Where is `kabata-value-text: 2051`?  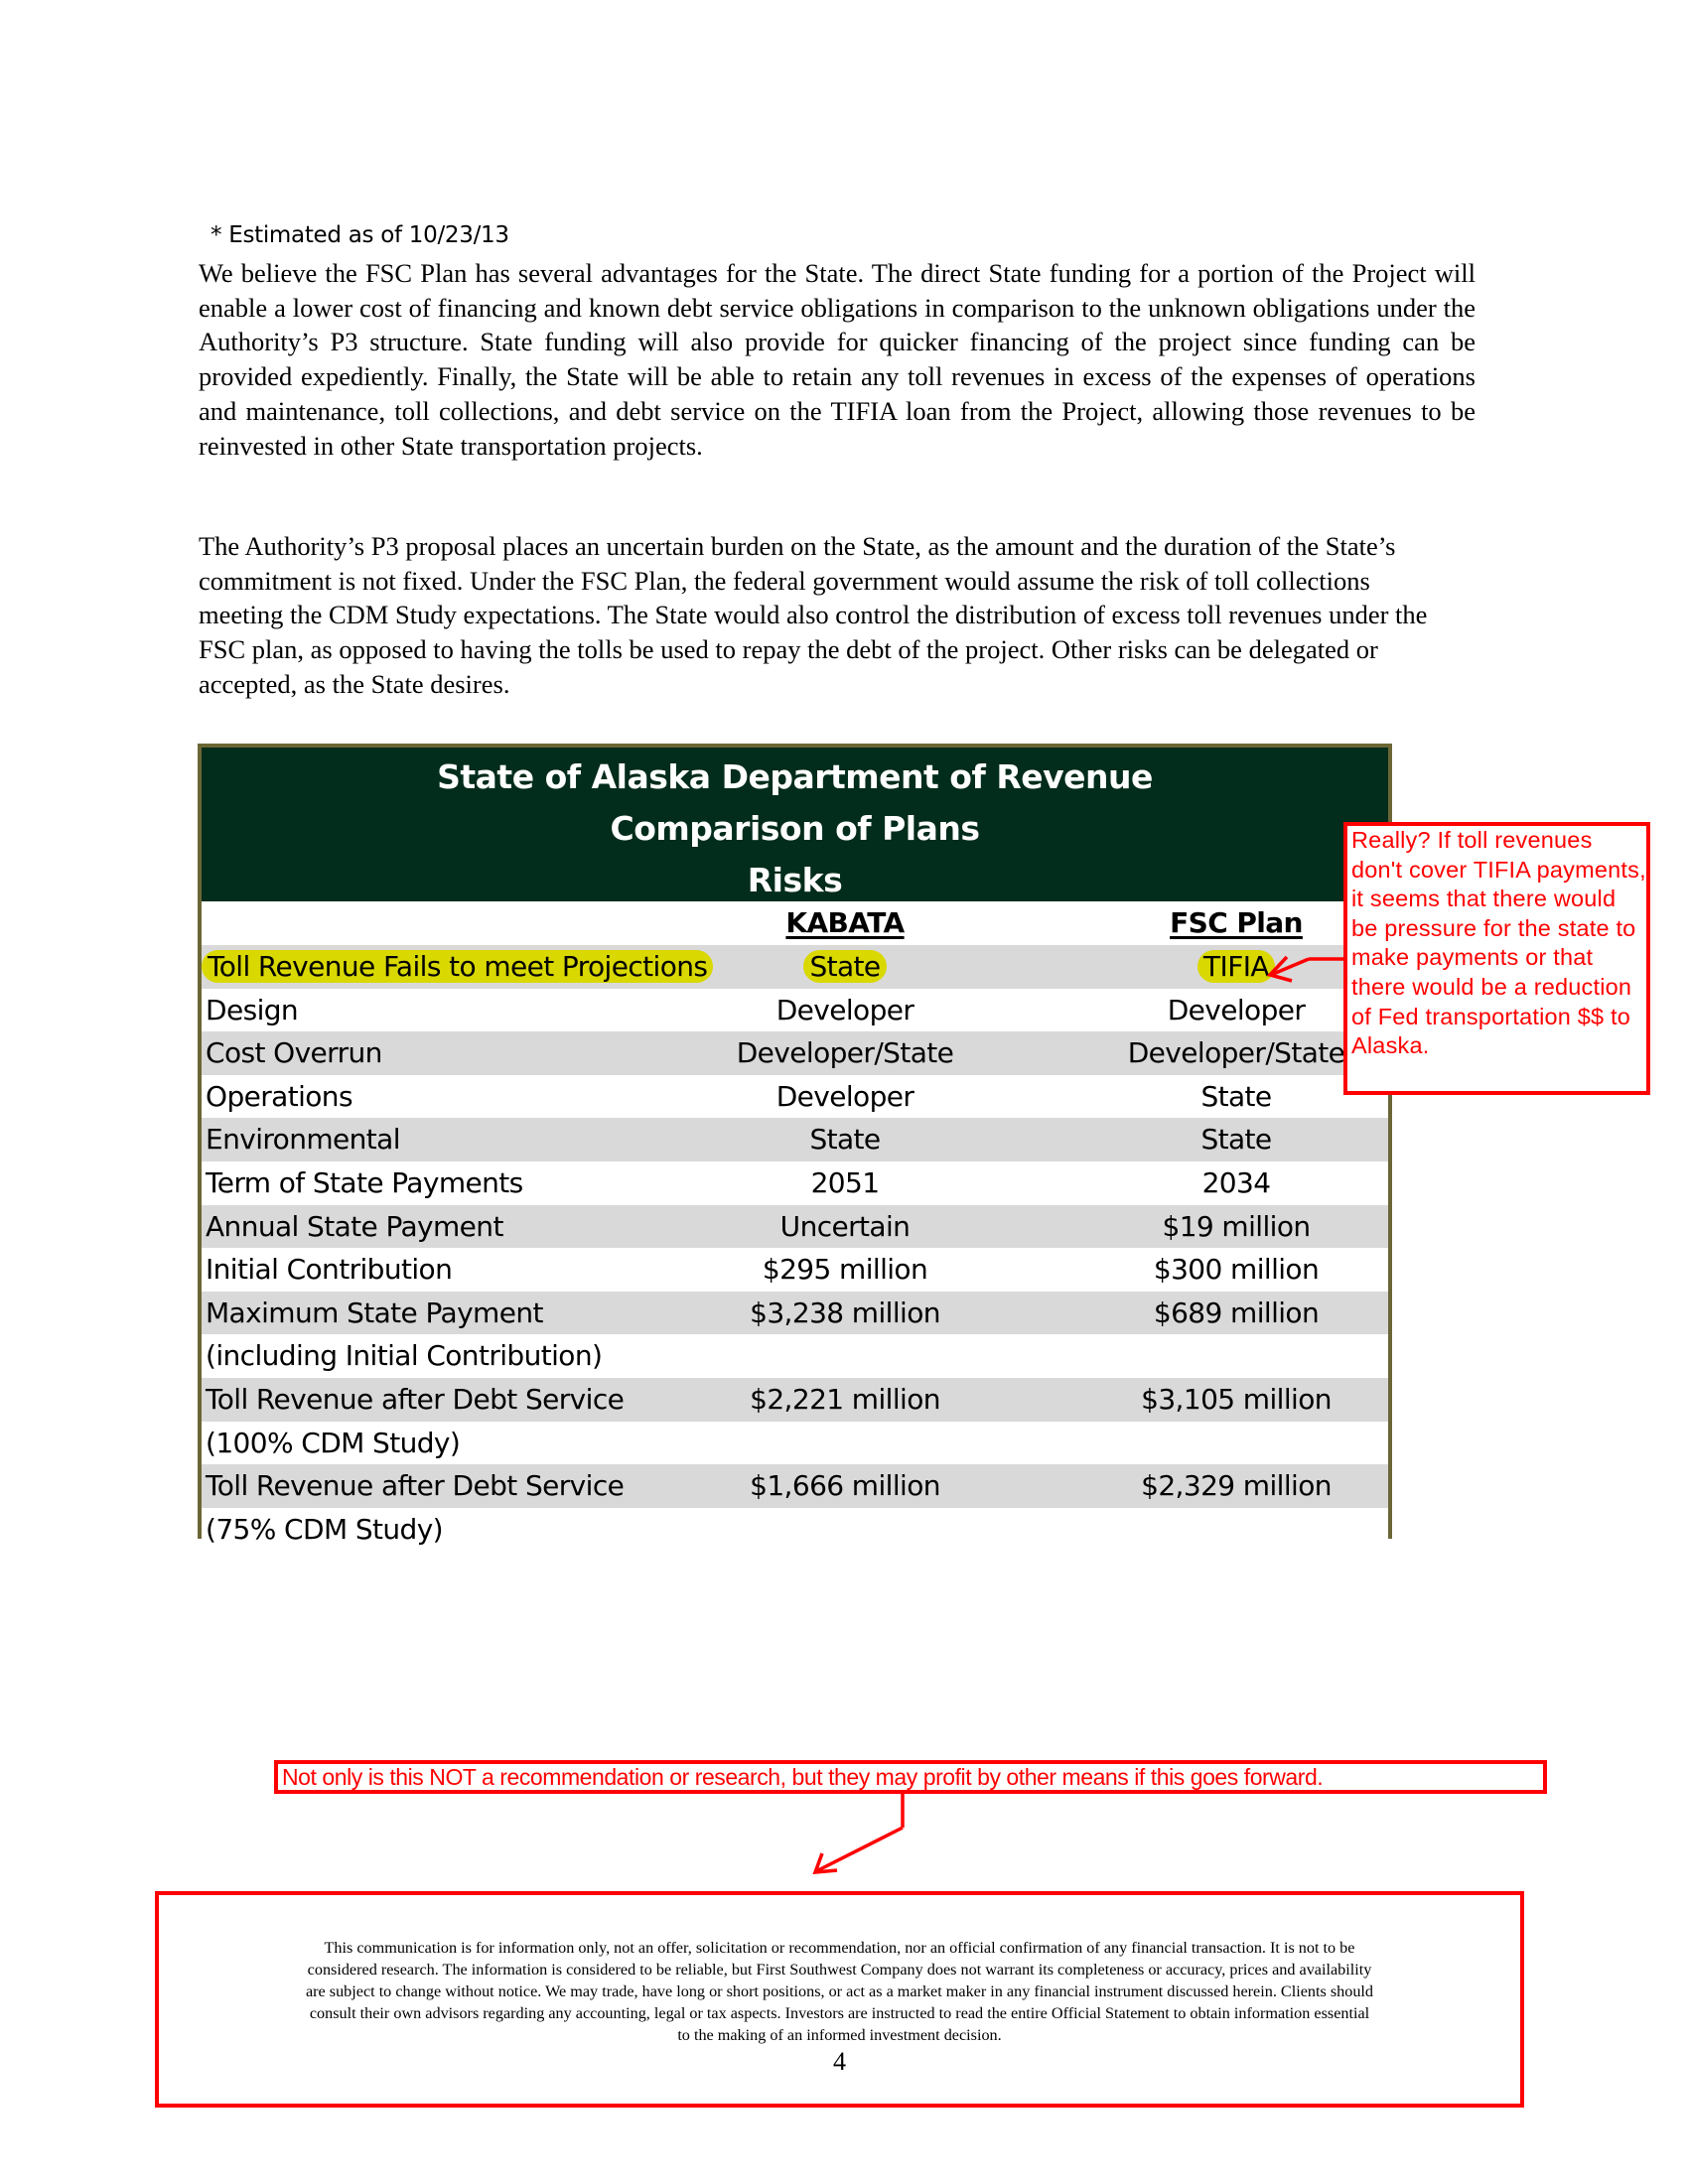
kabata-value-text: 2051 is located at coordinates (845, 1182).